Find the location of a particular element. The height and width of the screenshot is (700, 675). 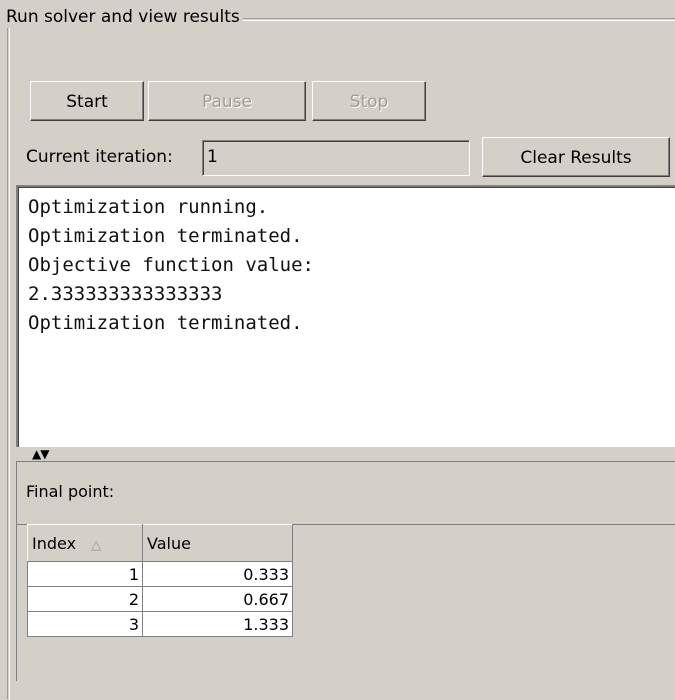

index-cell: 1 is located at coordinates (85, 574).